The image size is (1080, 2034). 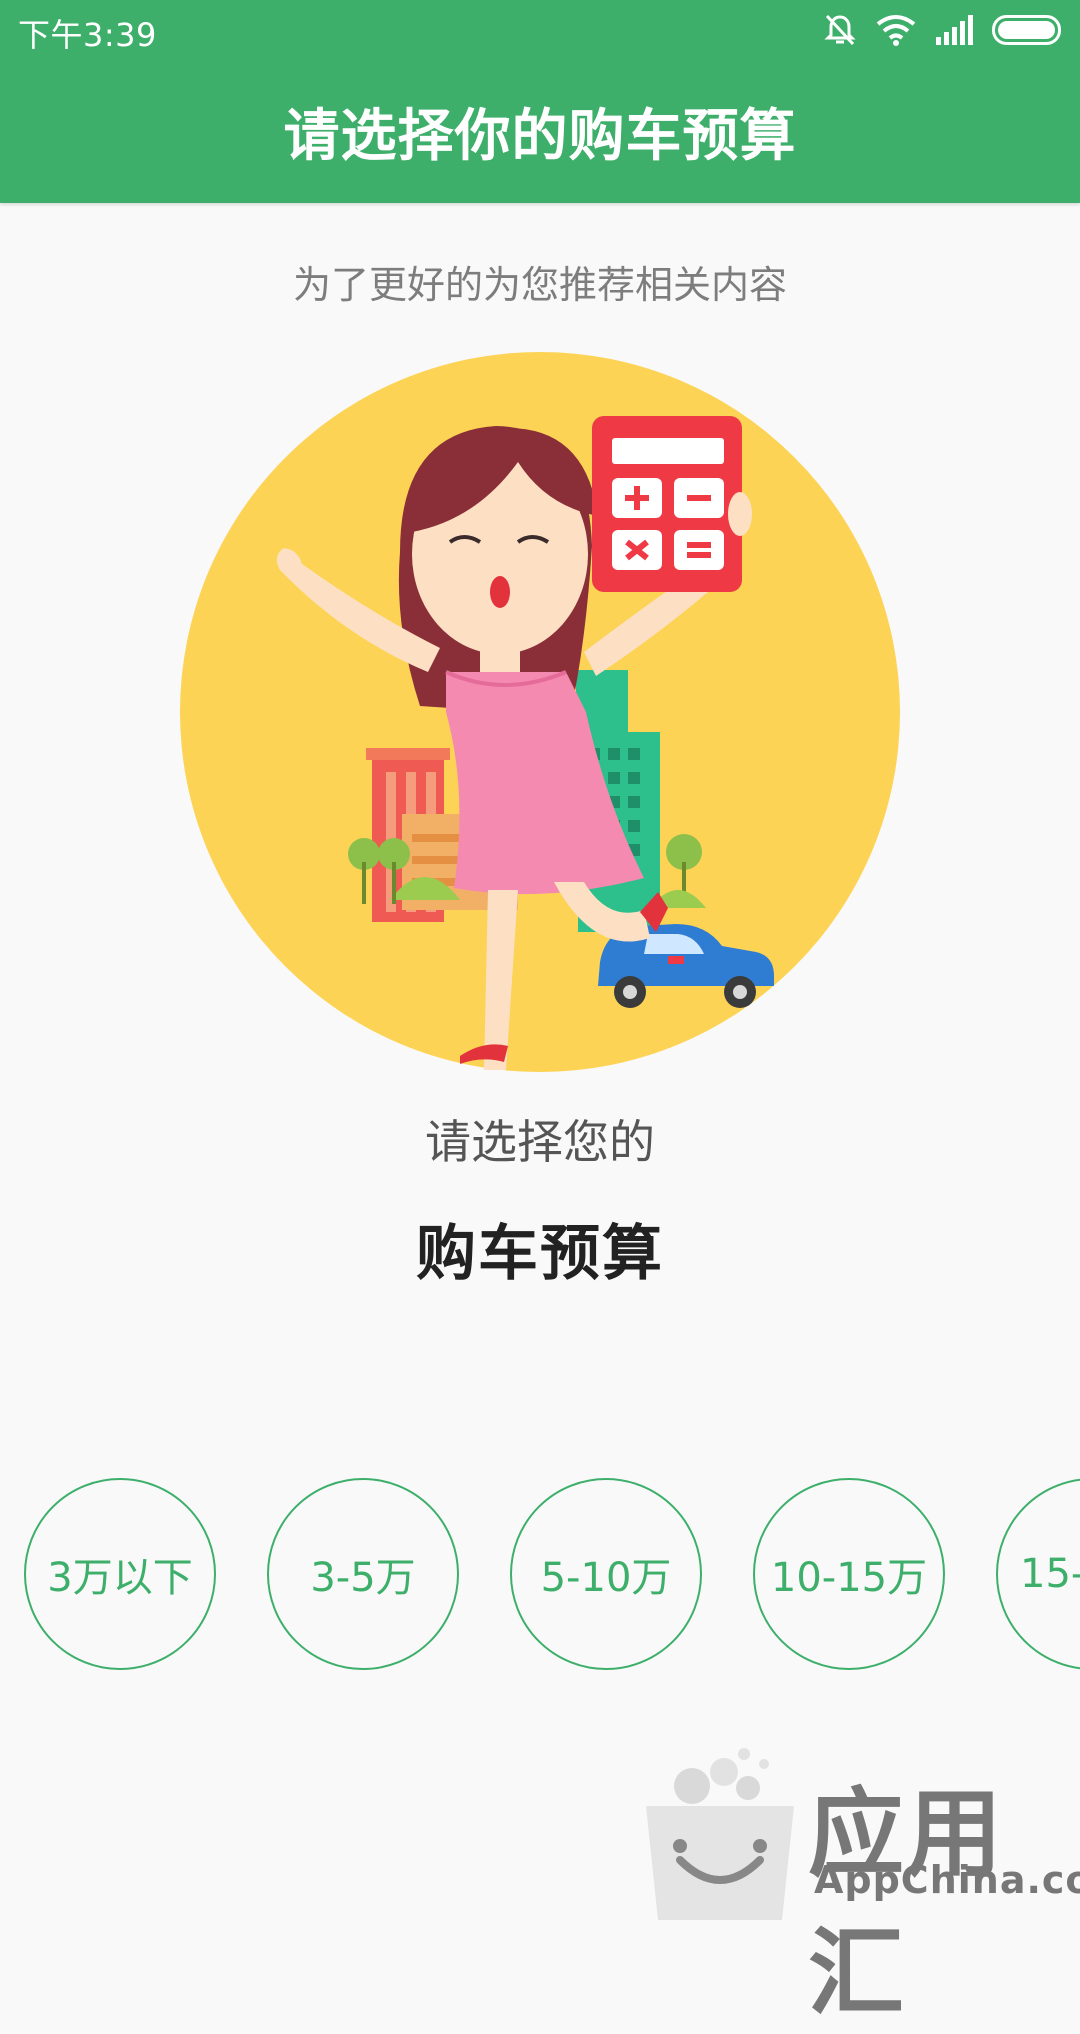 What do you see at coordinates (540, 136) in the screenshot?
I see `page-title: 请选择你的购车预算` at bounding box center [540, 136].